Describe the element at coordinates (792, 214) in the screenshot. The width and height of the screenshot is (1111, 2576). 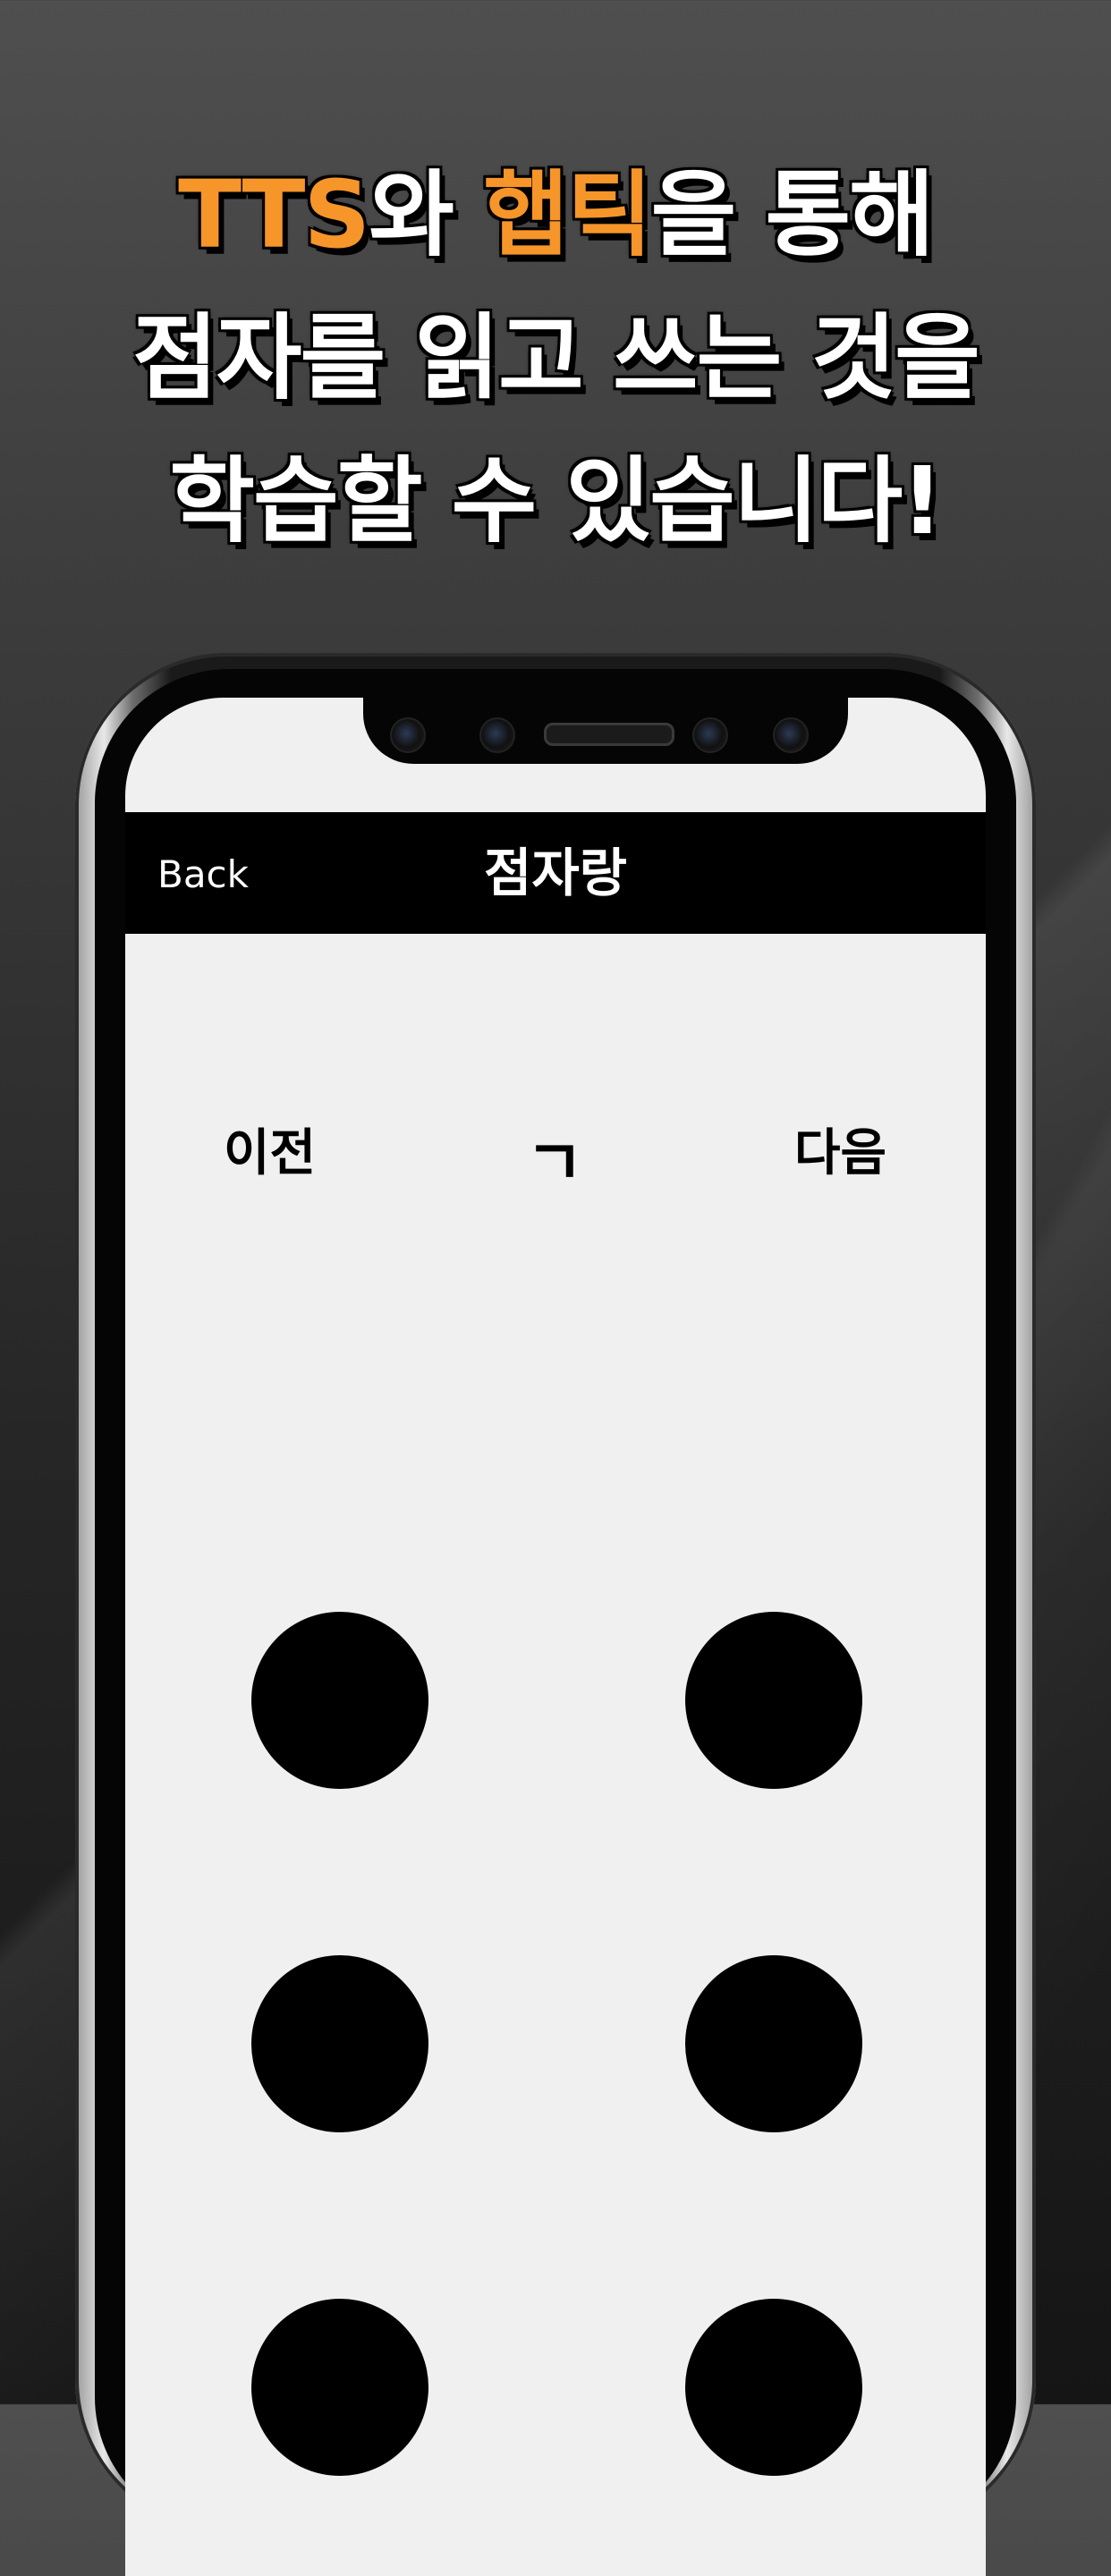
I see `headline-tail: 을 통해` at that location.